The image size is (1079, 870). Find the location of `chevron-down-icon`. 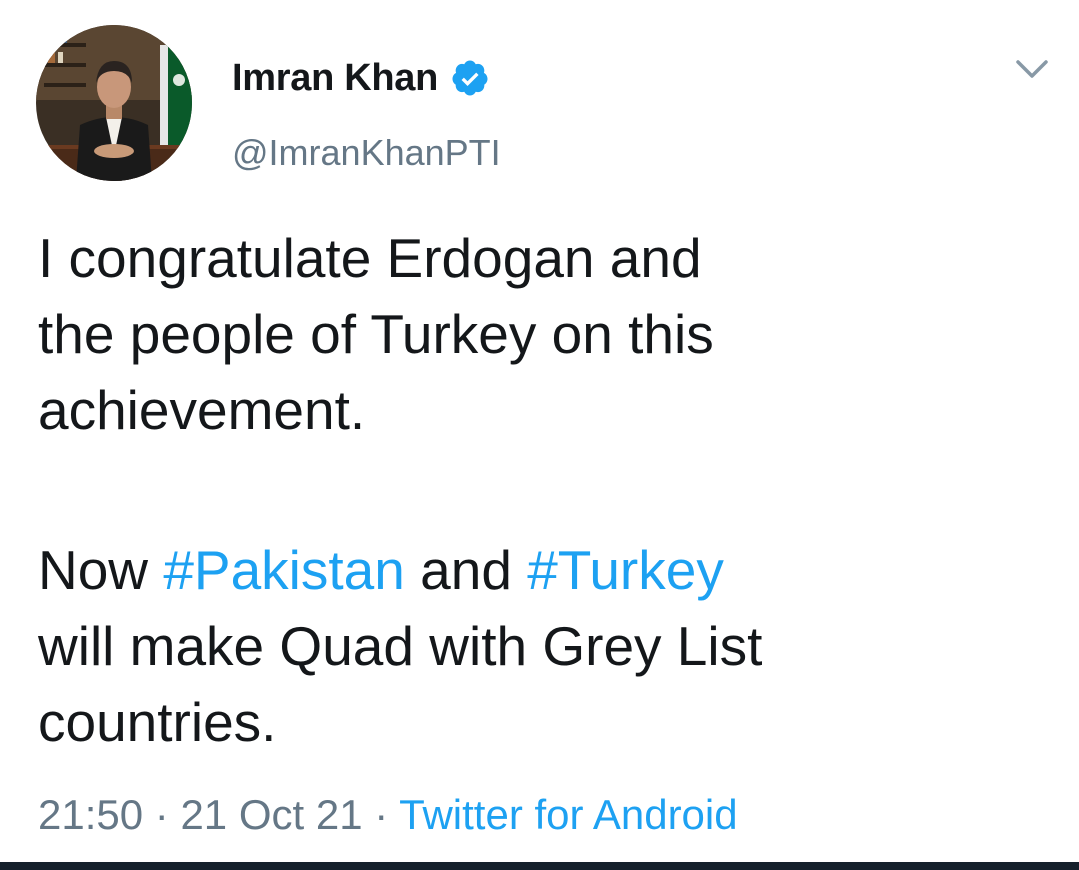

chevron-down-icon is located at coordinates (1032, 70).